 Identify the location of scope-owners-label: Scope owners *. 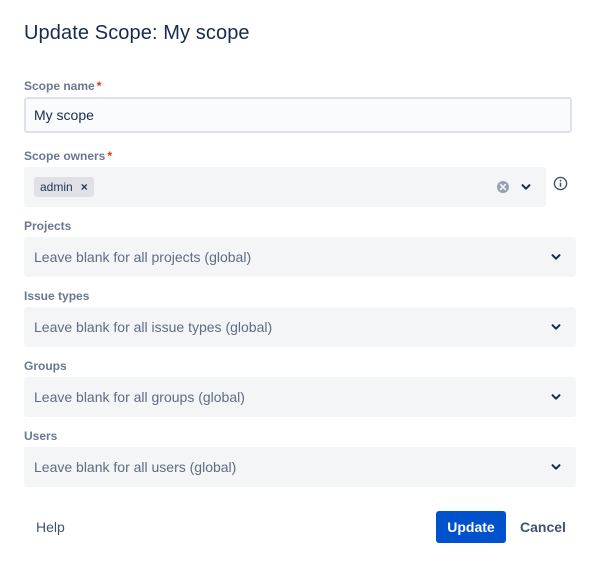
(68, 156).